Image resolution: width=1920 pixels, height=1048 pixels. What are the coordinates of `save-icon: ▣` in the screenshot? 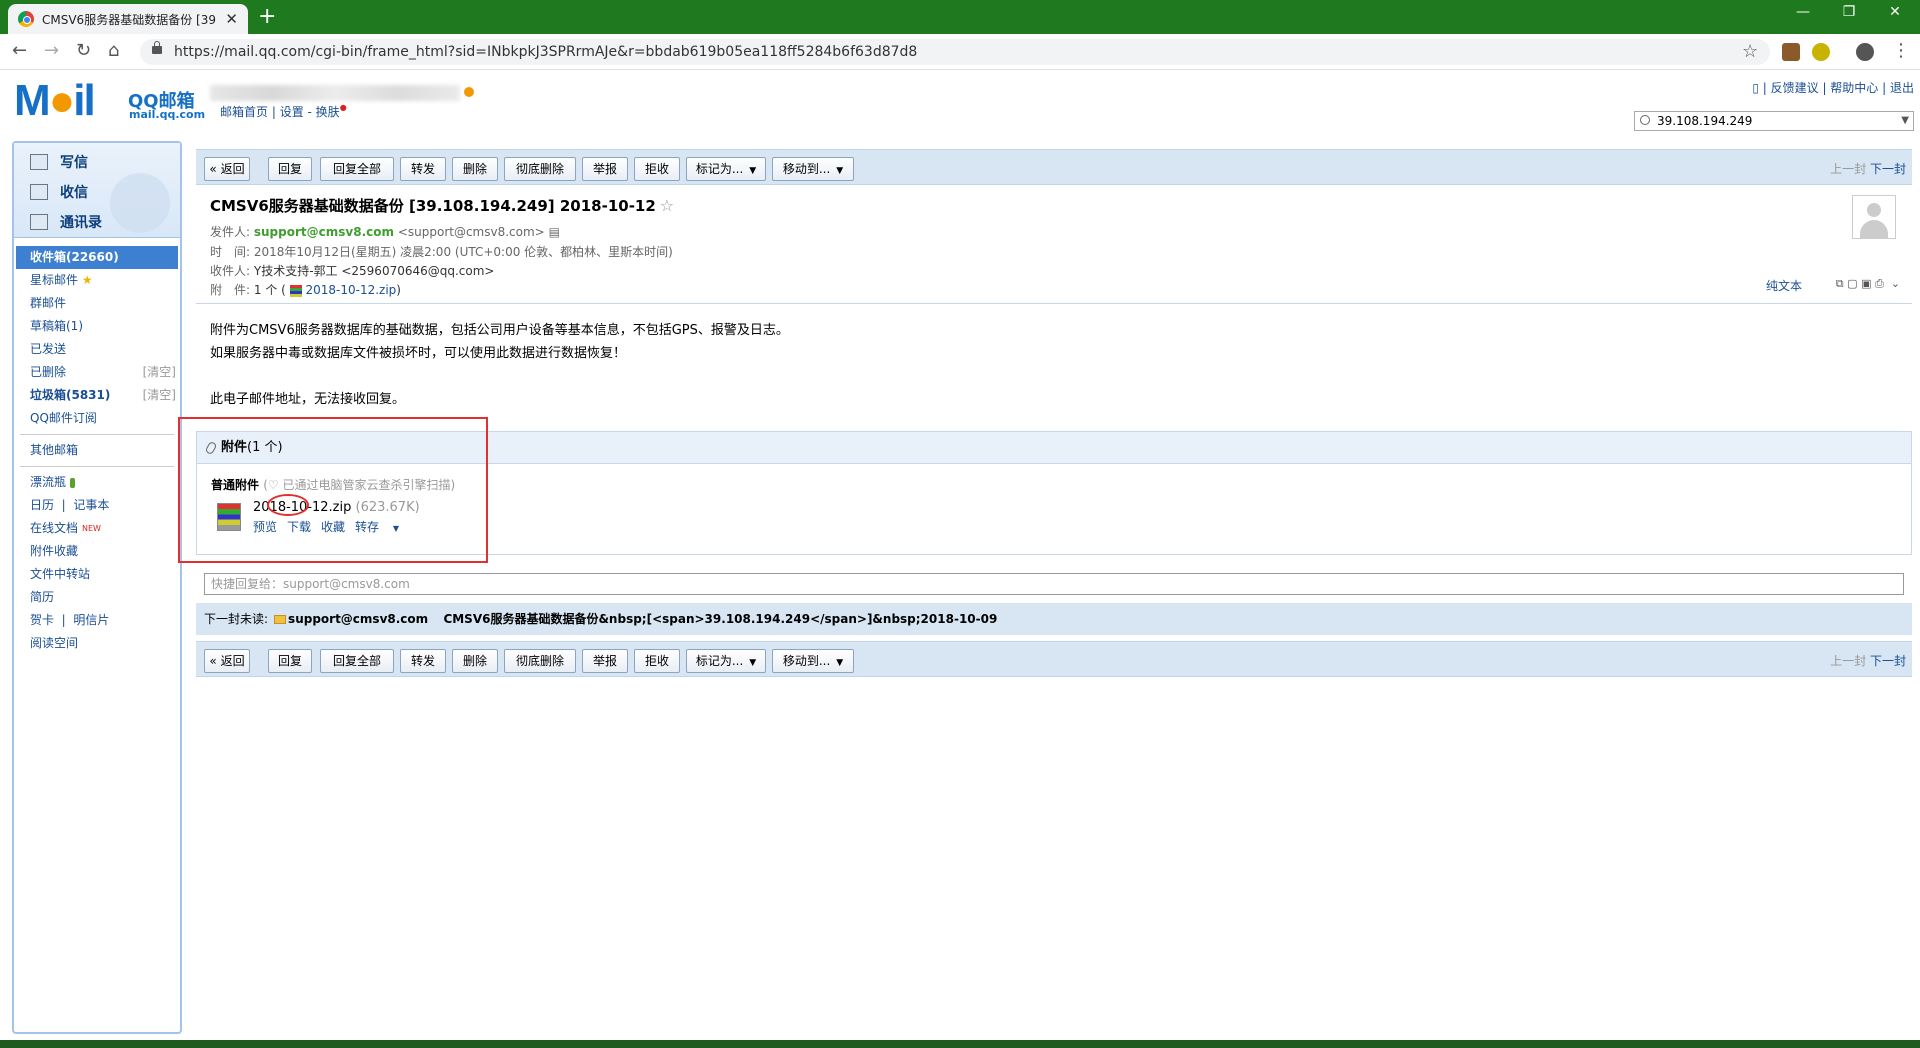 It's located at (1866, 283).